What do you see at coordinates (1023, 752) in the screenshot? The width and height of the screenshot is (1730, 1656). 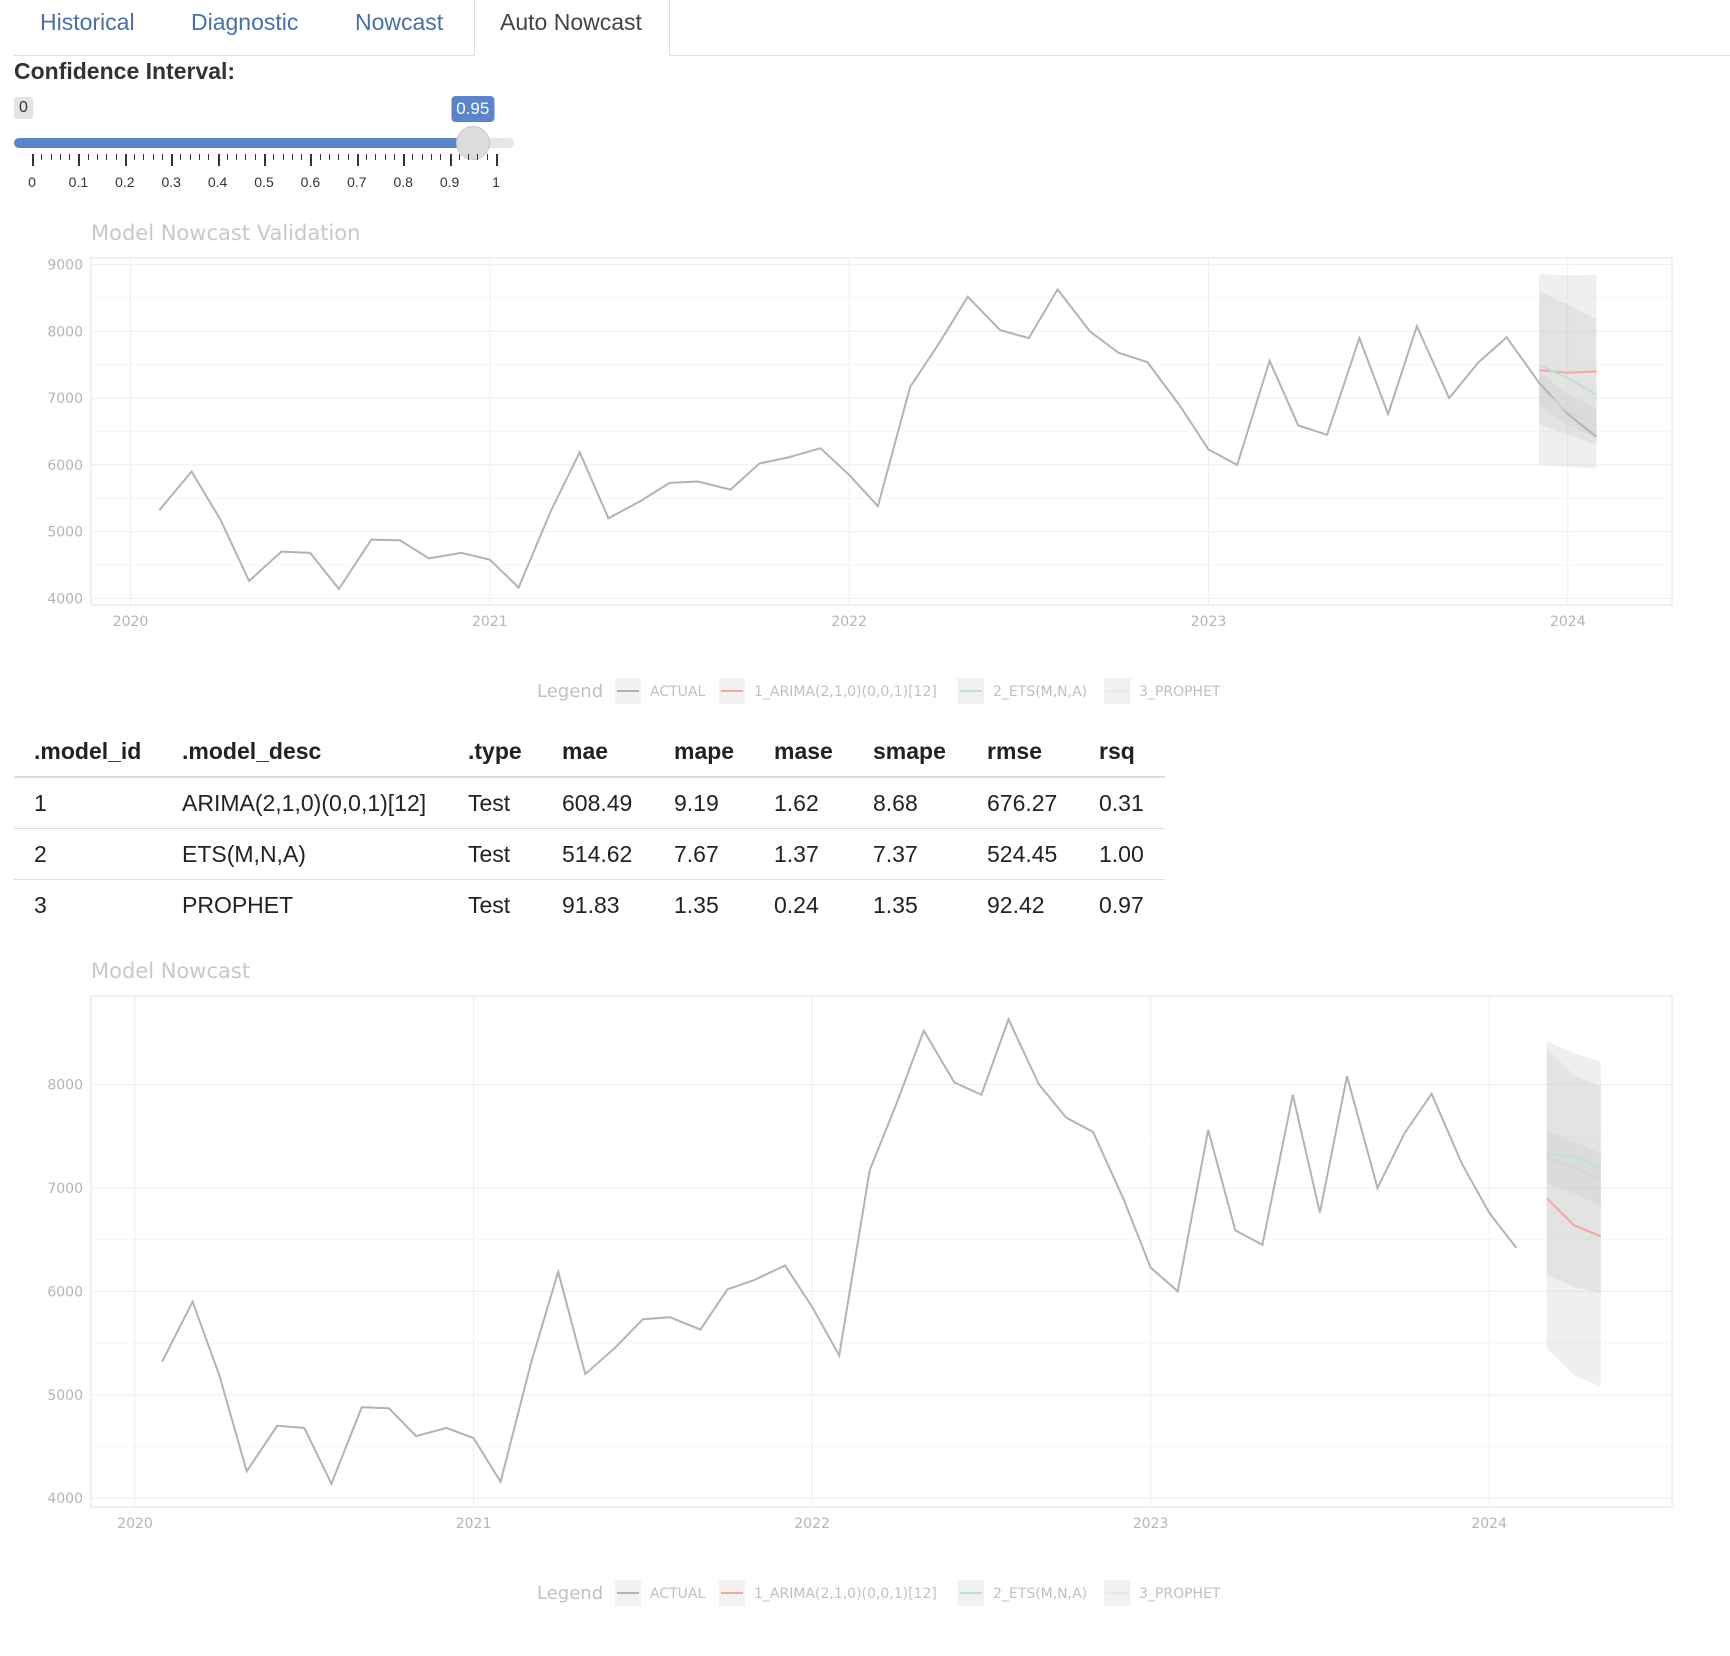 I see `header-rmse: rmse` at bounding box center [1023, 752].